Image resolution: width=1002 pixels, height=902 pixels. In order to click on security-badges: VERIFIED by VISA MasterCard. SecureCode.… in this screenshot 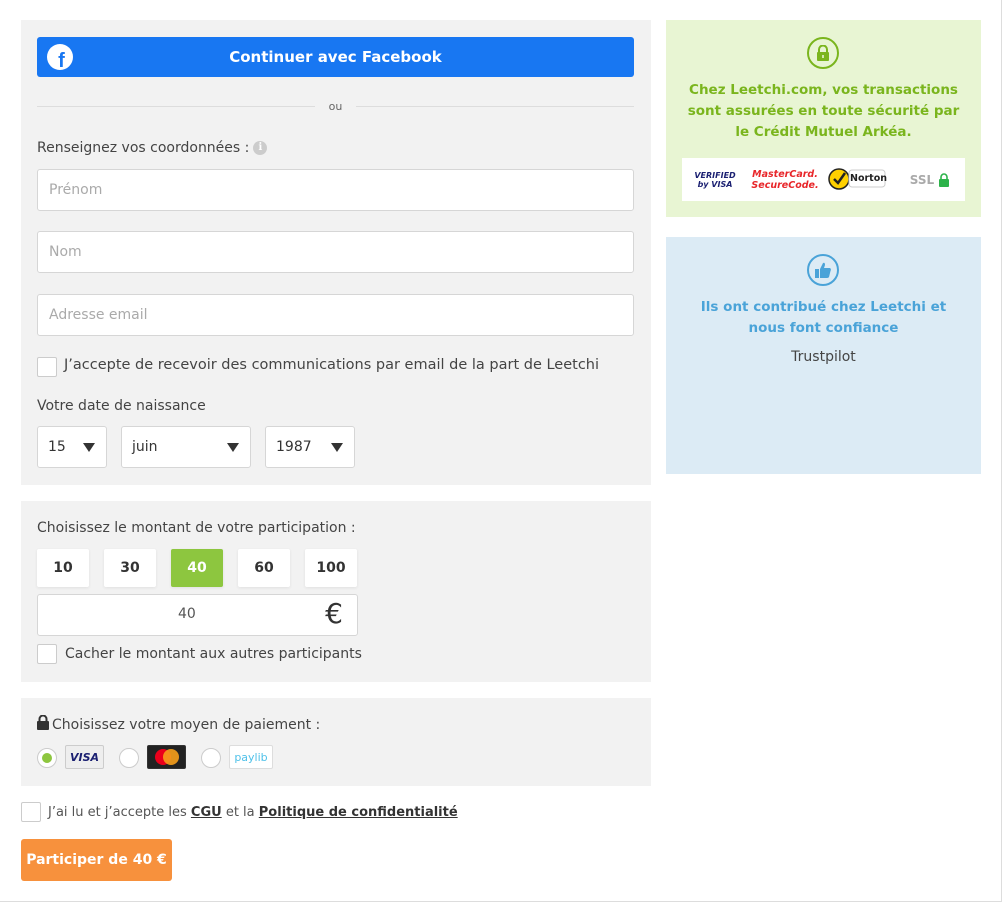, I will do `click(823, 179)`.